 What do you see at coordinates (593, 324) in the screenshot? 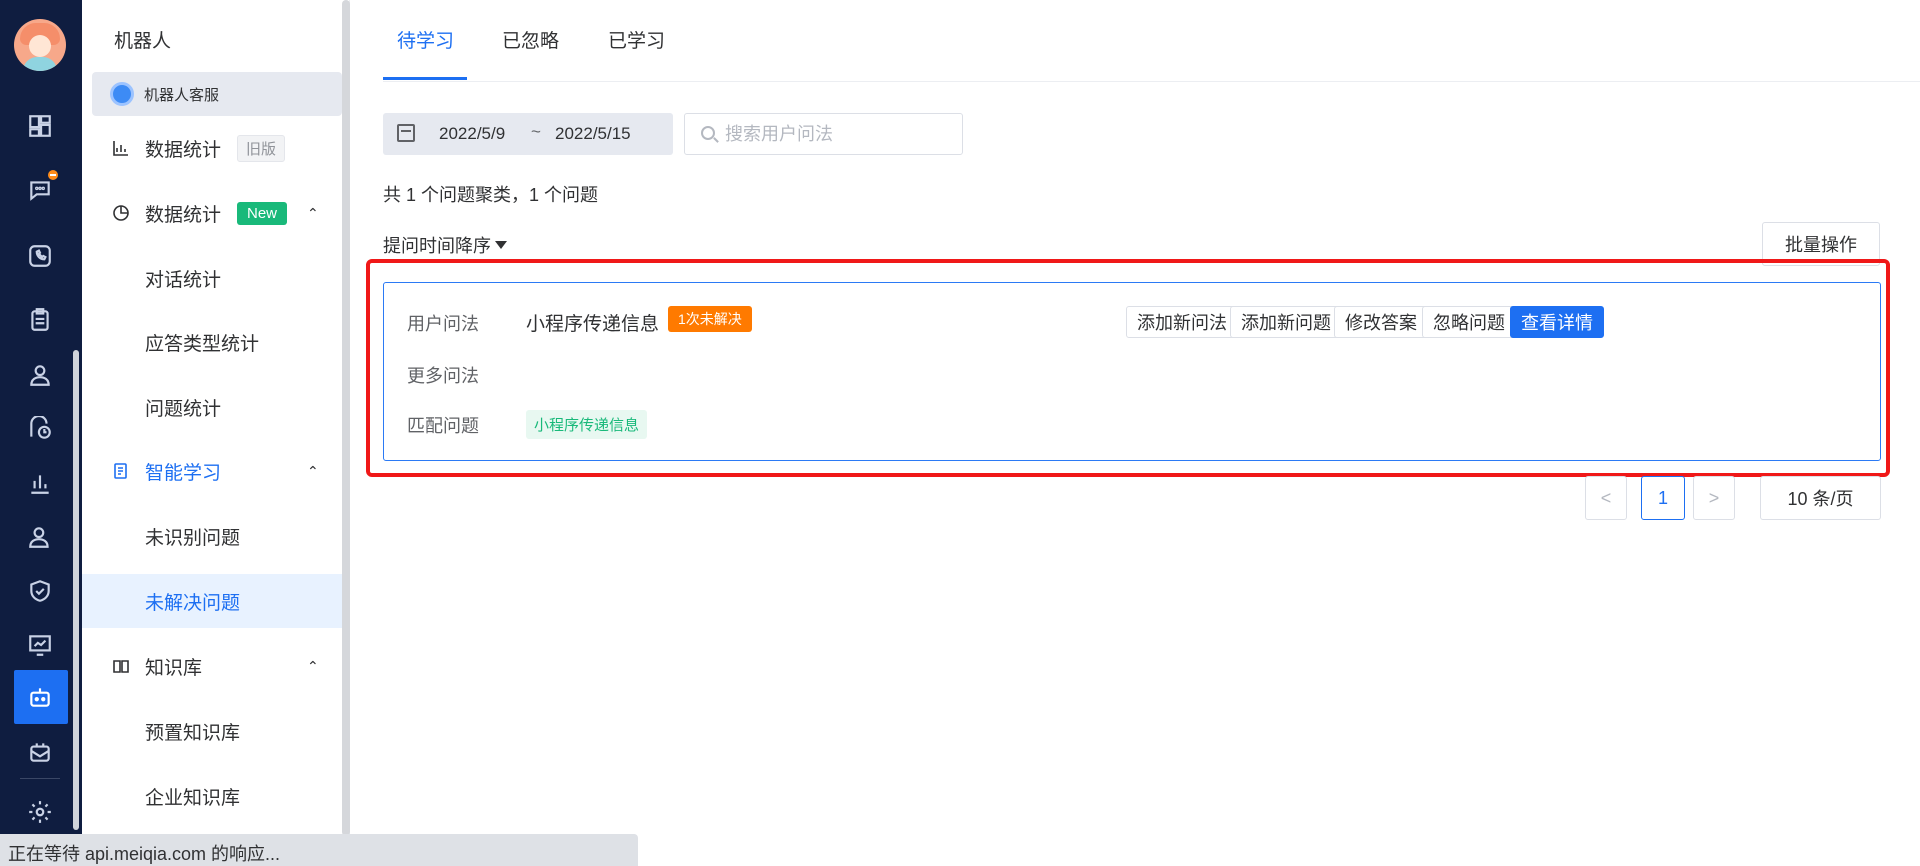
I see `user-question-text: 小程序传递信息` at bounding box center [593, 324].